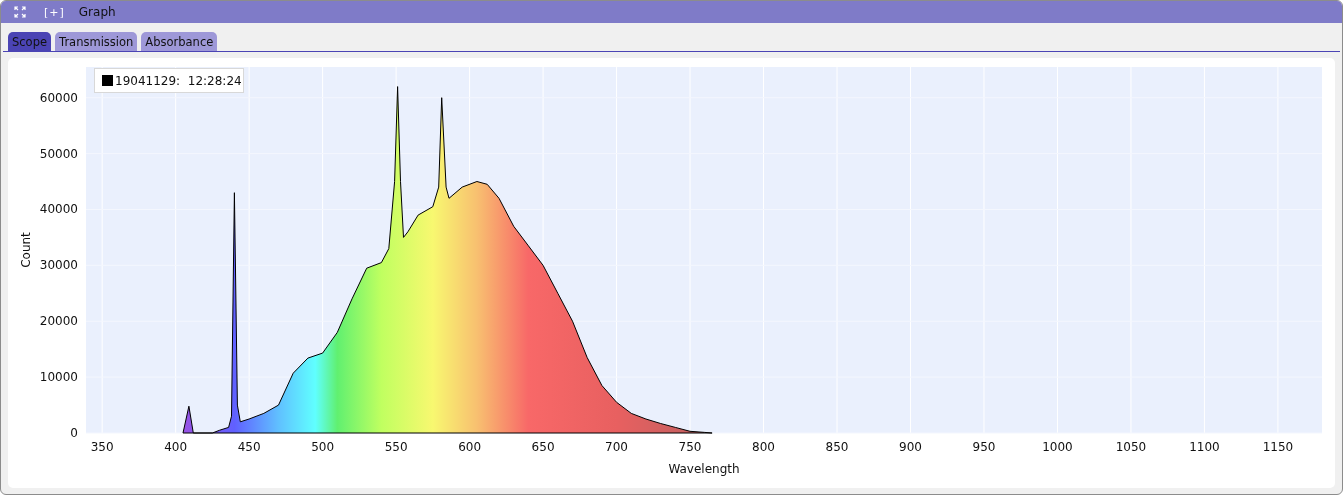 The image size is (1343, 495). I want to click on axis-tick-label: 400, so click(176, 447).